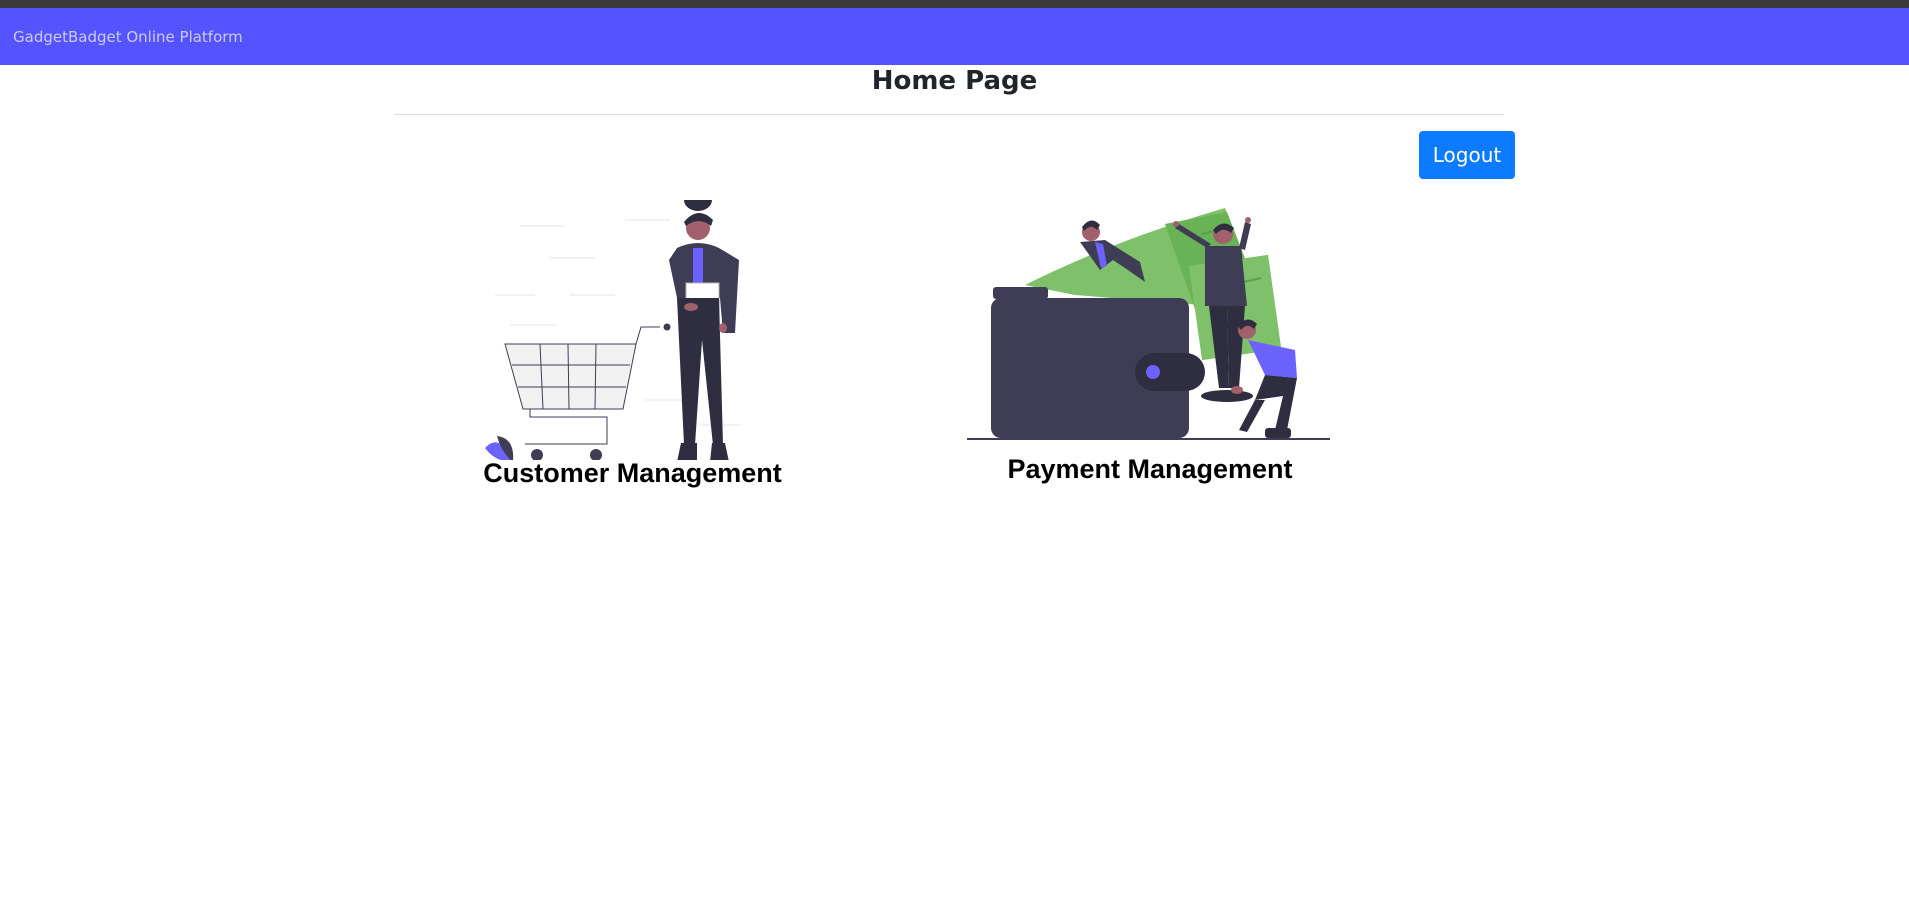 Image resolution: width=1909 pixels, height=914 pixels. I want to click on logout-button: Logout, so click(1467, 155).